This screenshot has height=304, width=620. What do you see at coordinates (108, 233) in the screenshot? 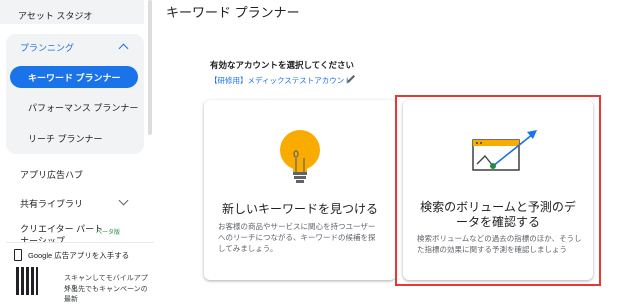
I see `beta-badge: ベータ版` at bounding box center [108, 233].